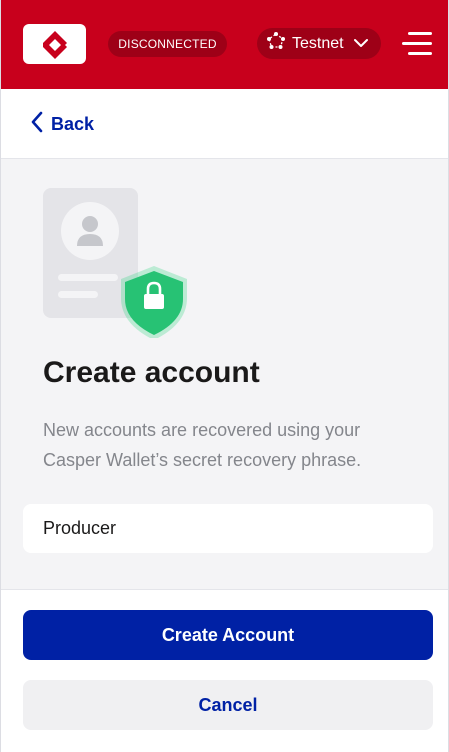  What do you see at coordinates (276, 43) in the screenshot?
I see `network-icon` at bounding box center [276, 43].